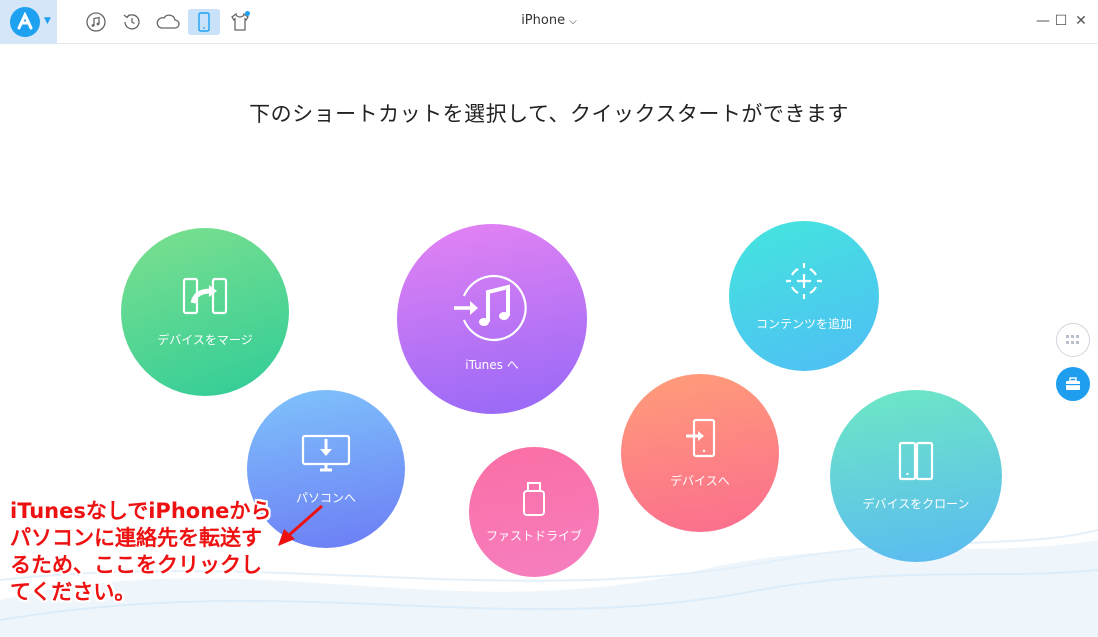  I want to click on merge-icon, so click(205, 295).